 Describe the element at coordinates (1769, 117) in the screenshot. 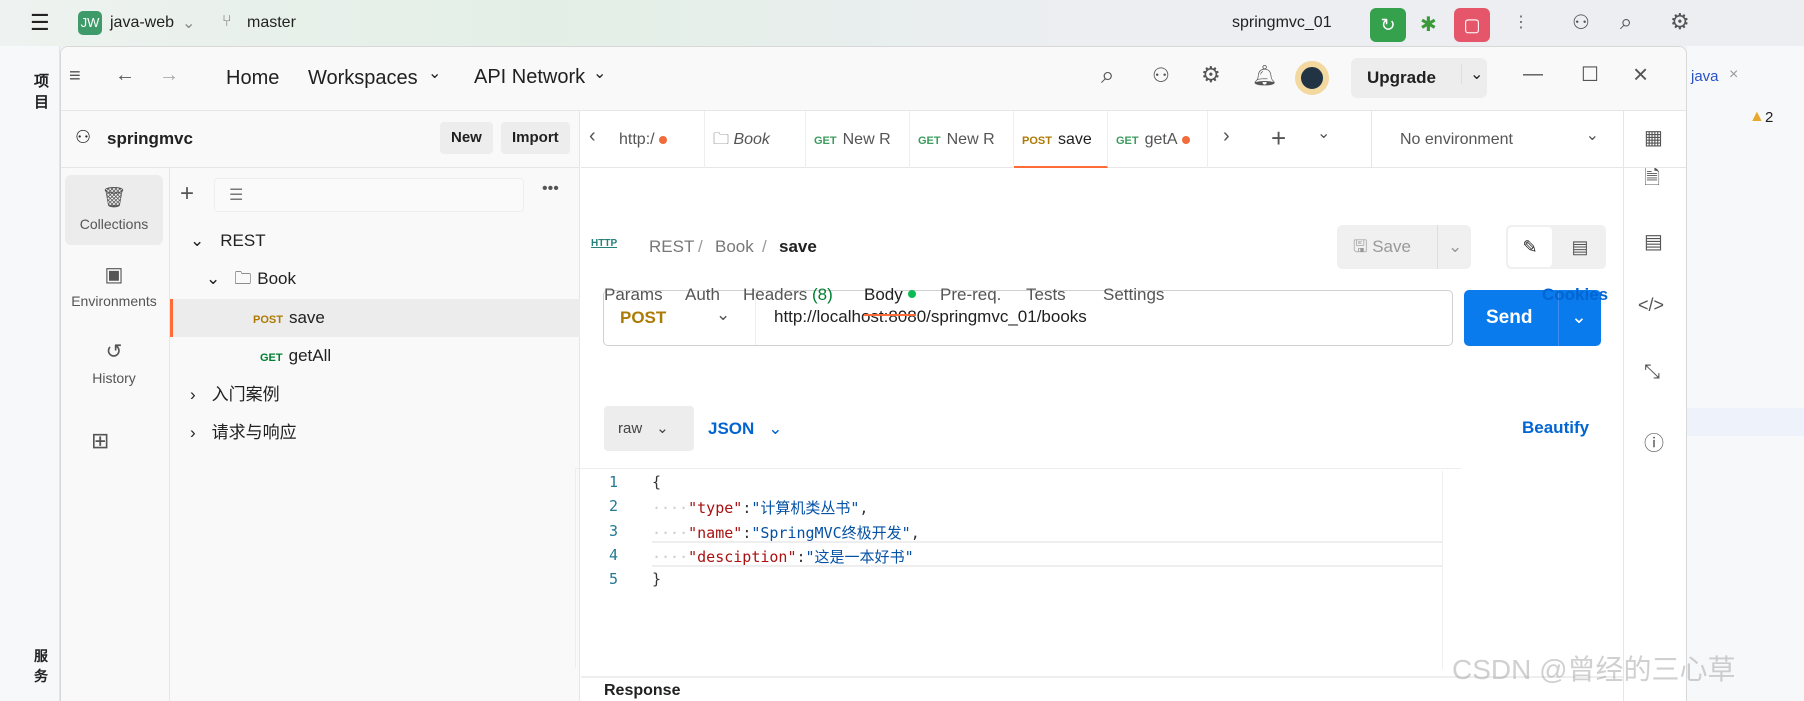

I see `warnings-count: 2` at that location.